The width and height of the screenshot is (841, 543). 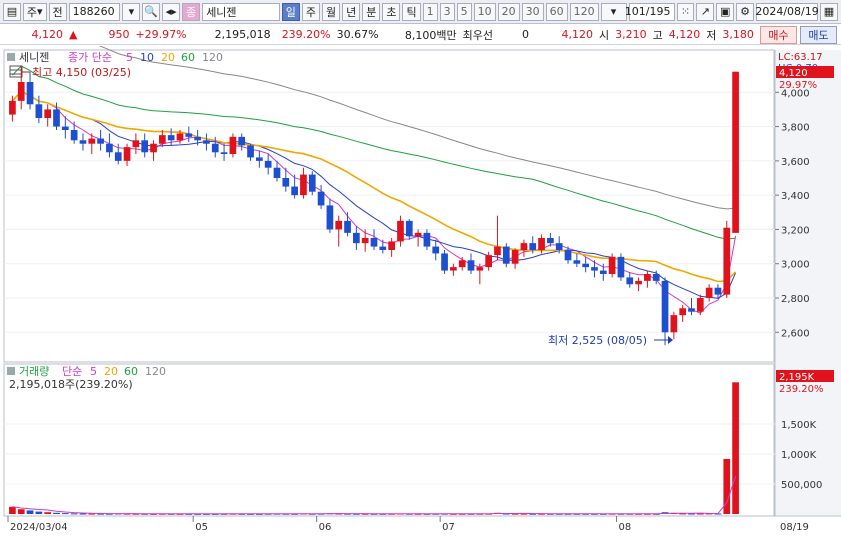 I want to click on open-label: 시, so click(x=604, y=35).